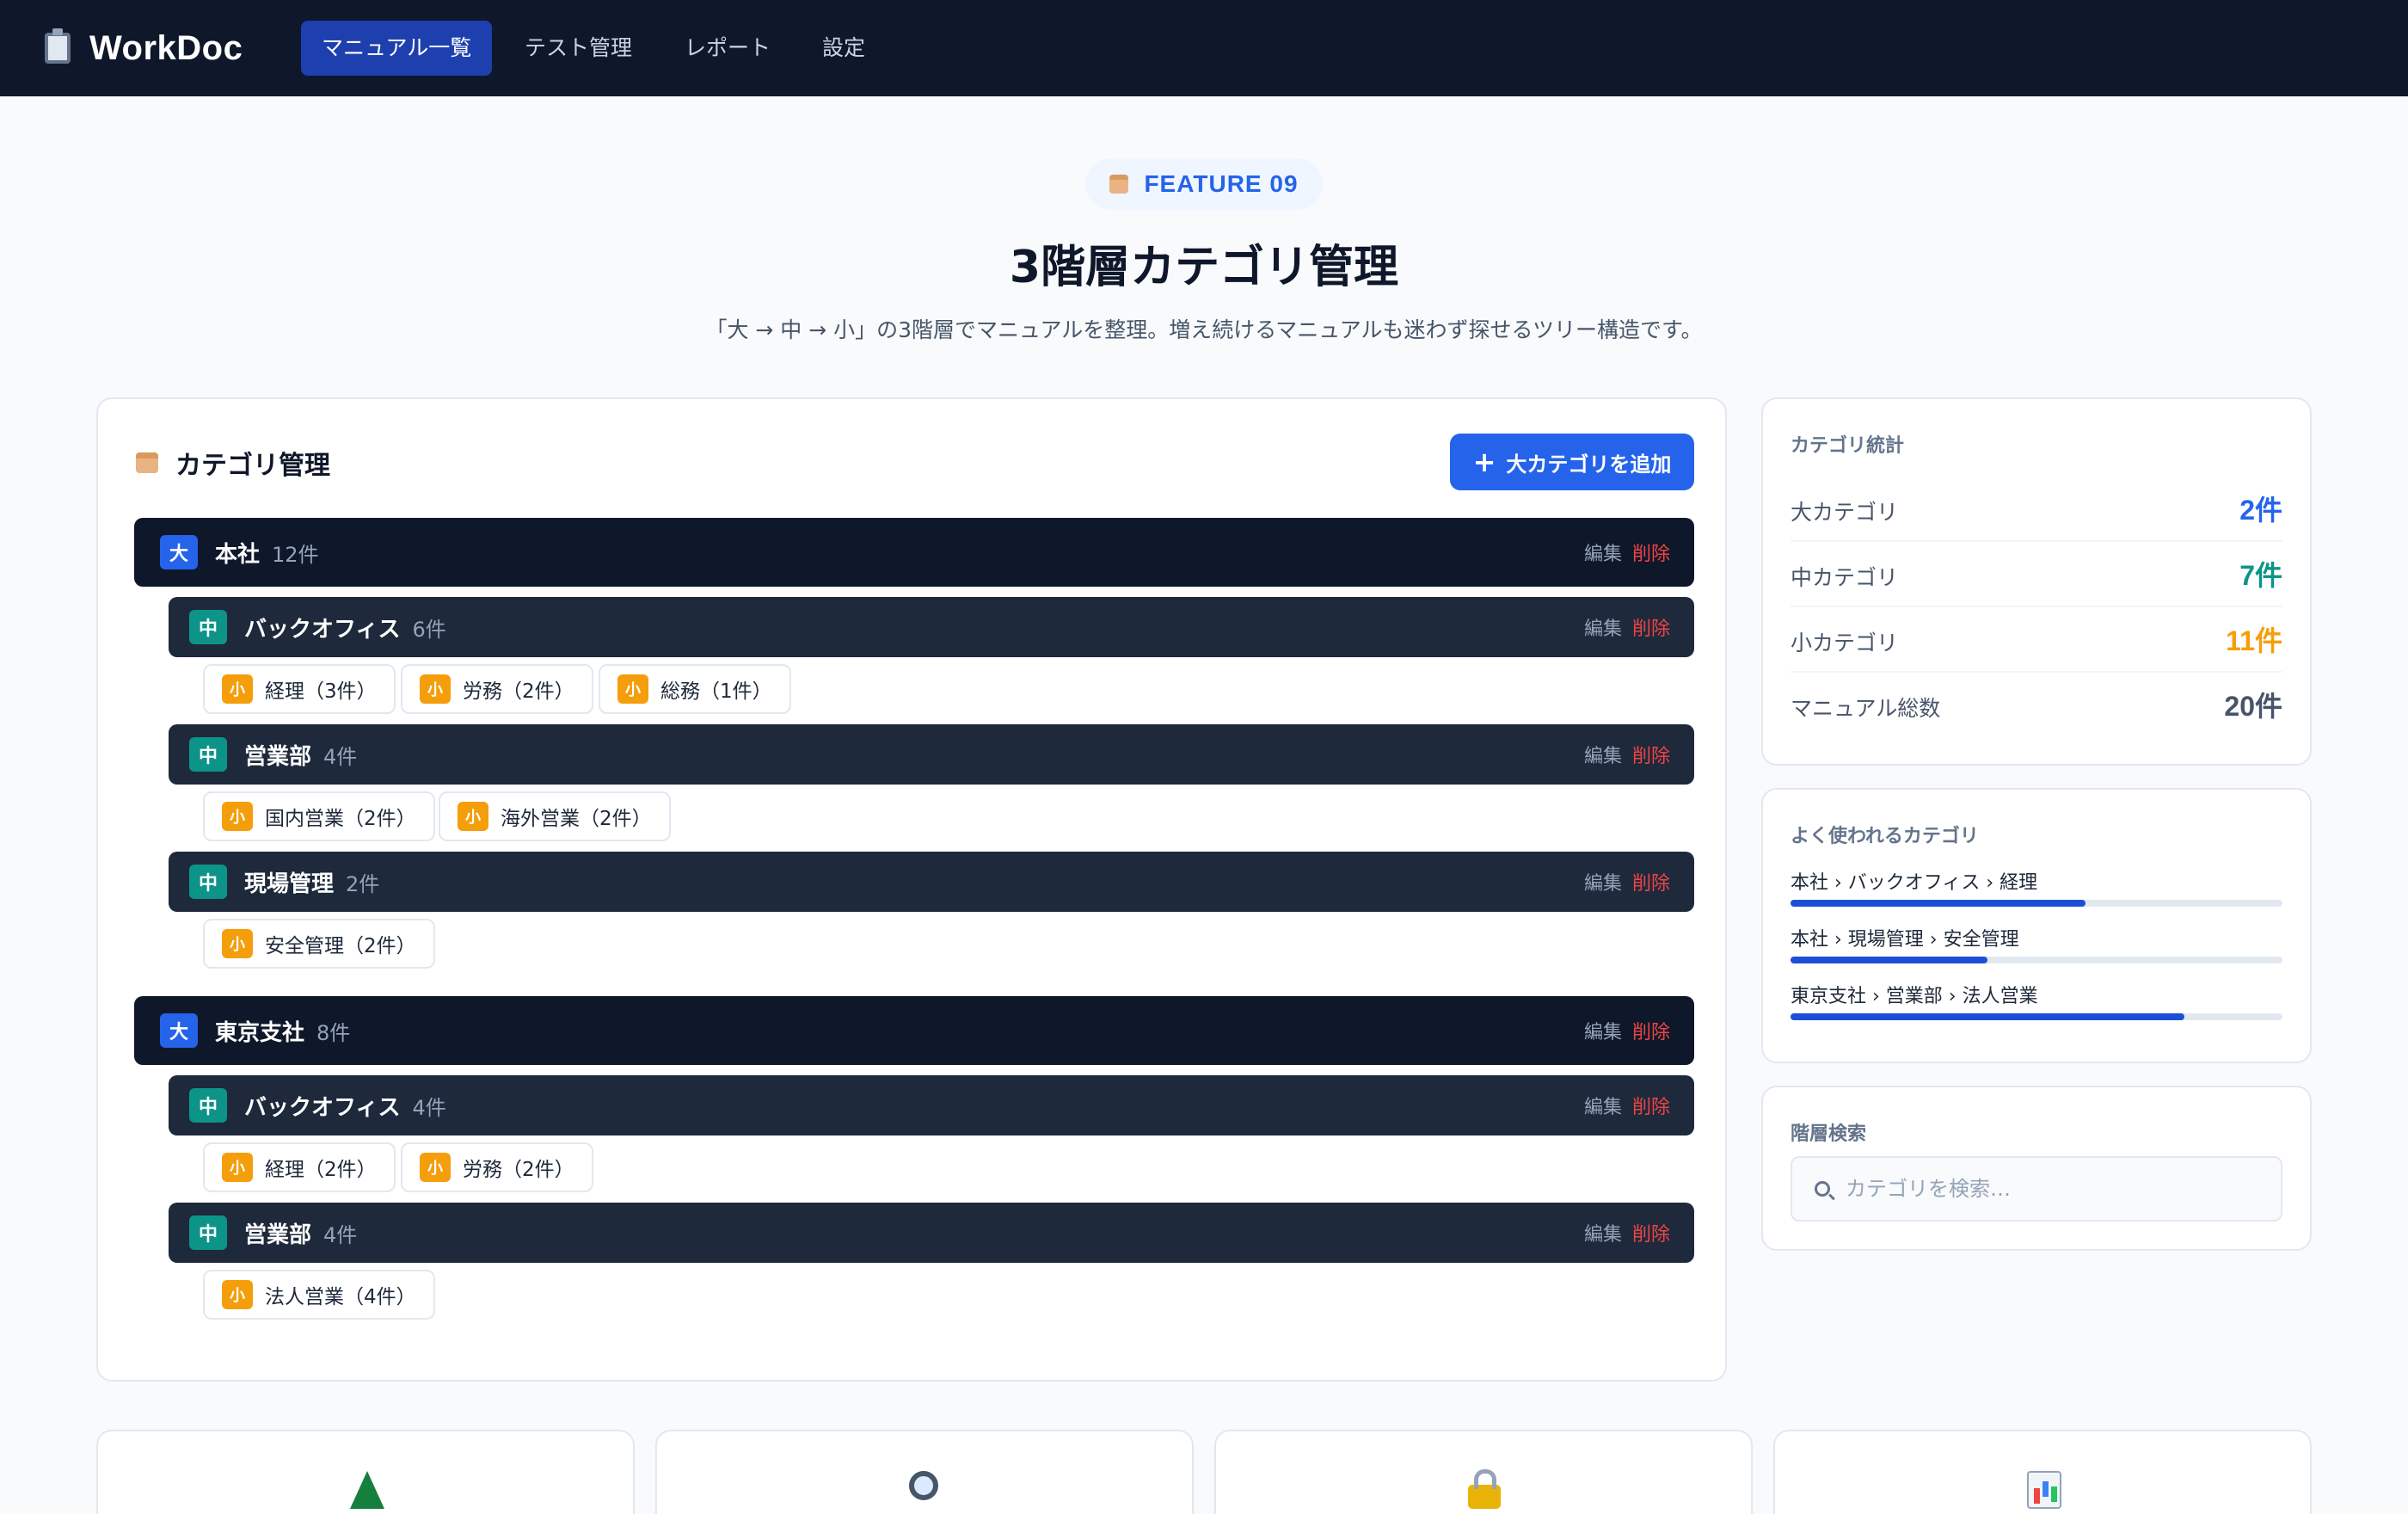 The image size is (2408, 1514). What do you see at coordinates (299, 1167) in the screenshot?
I see `minor-category-chip: 小 経理（2件）` at bounding box center [299, 1167].